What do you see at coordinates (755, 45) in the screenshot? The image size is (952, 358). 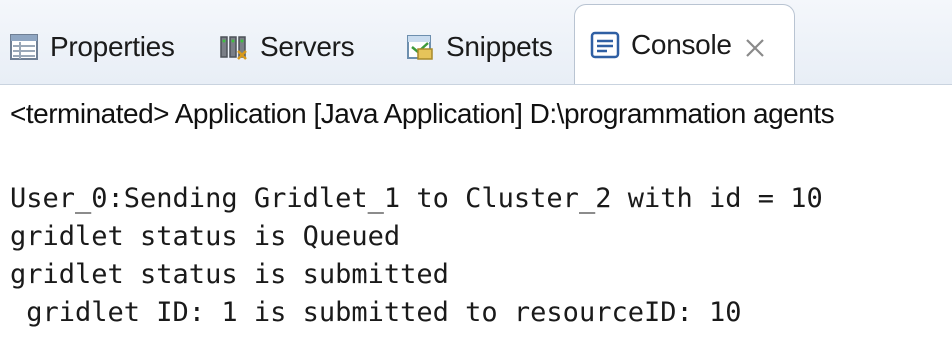 I see `close-icon` at bounding box center [755, 45].